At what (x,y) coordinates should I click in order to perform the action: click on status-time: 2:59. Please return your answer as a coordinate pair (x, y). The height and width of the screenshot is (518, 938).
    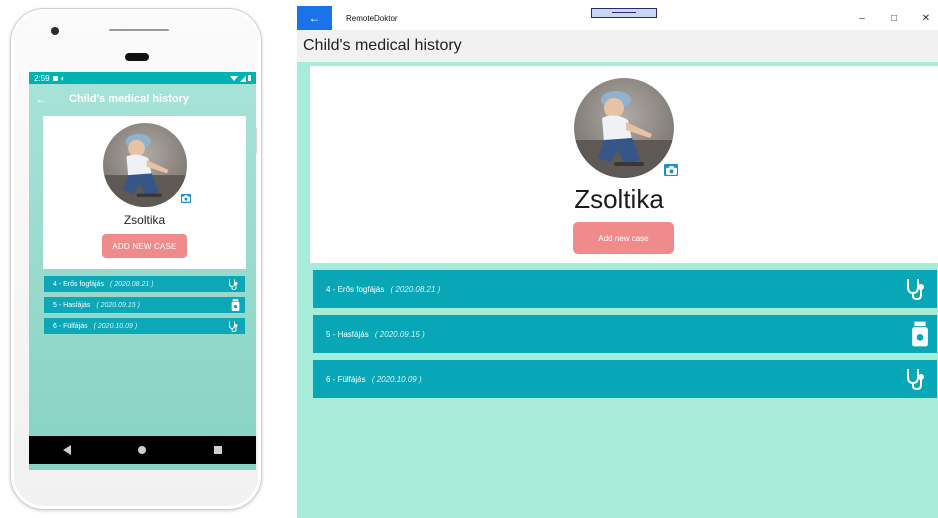
    Looking at the image, I should click on (42, 78).